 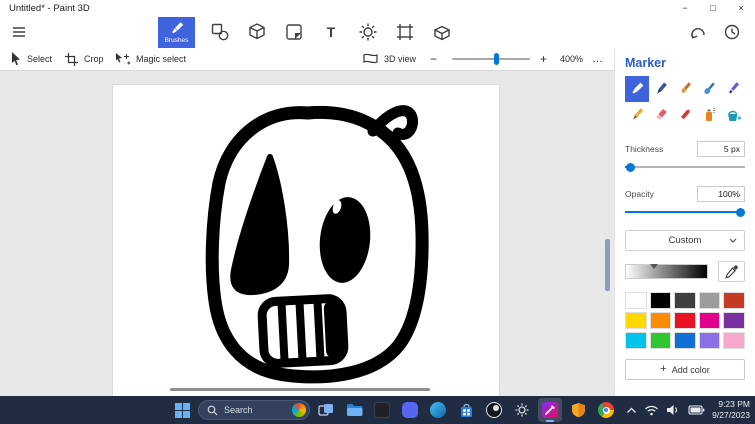 What do you see at coordinates (696, 410) in the screenshot?
I see `battery-icon` at bounding box center [696, 410].